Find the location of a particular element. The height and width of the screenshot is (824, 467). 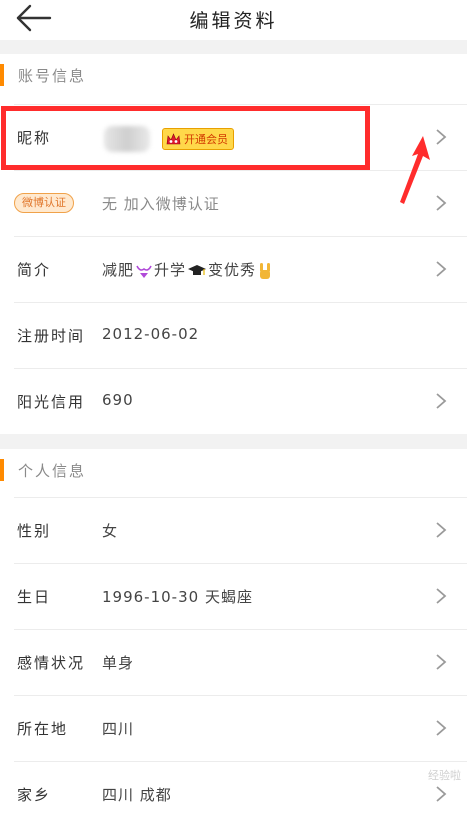

row-birthday: 生日 1996-10-30 天蝎座 is located at coordinates (233, 596).